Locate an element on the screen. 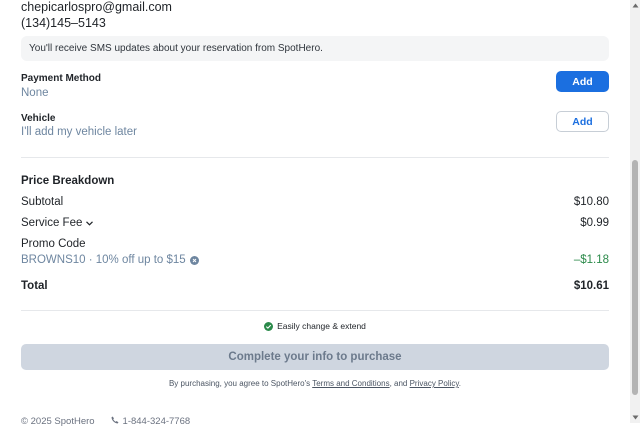 The width and height of the screenshot is (640, 427). add-vehicle-button: Add is located at coordinates (582, 121).